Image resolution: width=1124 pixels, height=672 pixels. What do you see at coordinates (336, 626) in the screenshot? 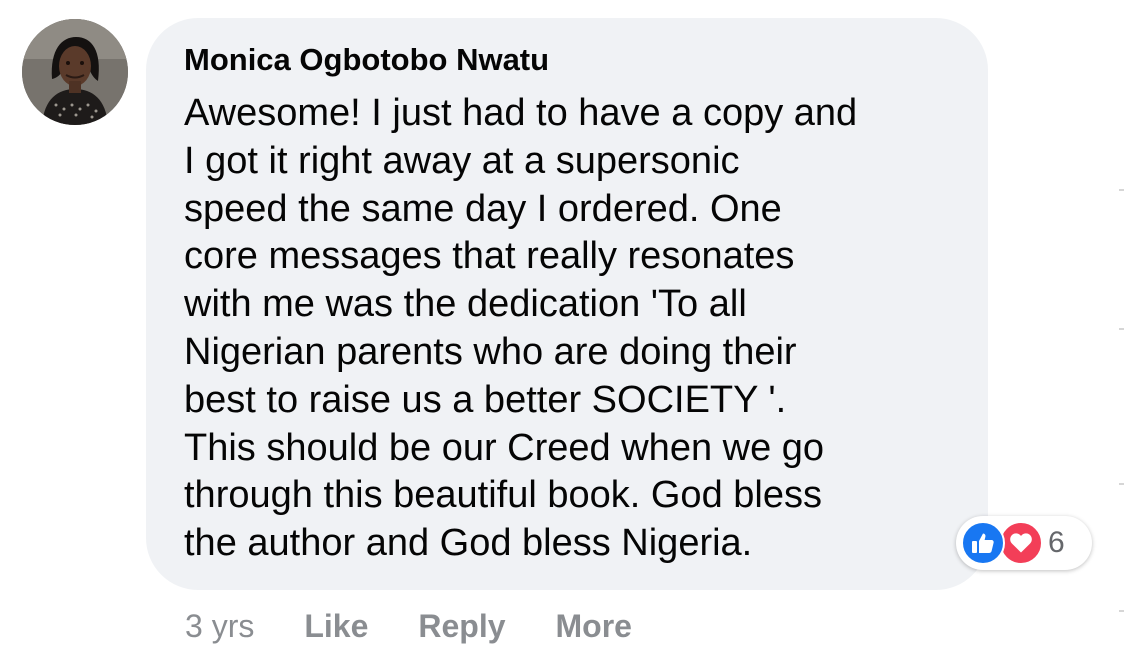
I see `like-button: Like` at bounding box center [336, 626].